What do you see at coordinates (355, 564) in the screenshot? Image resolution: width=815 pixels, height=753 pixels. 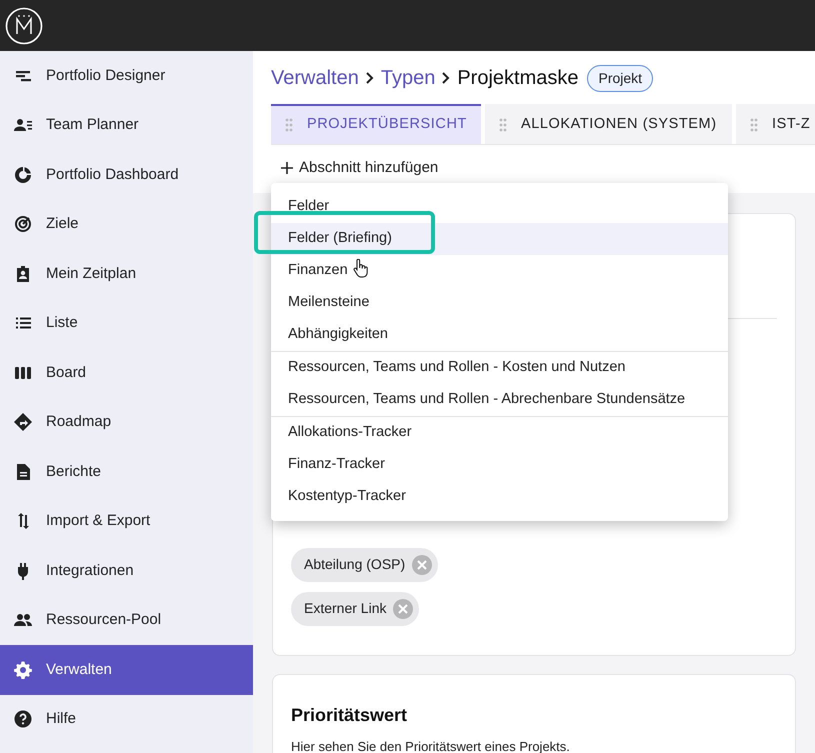 I see `chip-label: Abteilung (OSP)` at bounding box center [355, 564].